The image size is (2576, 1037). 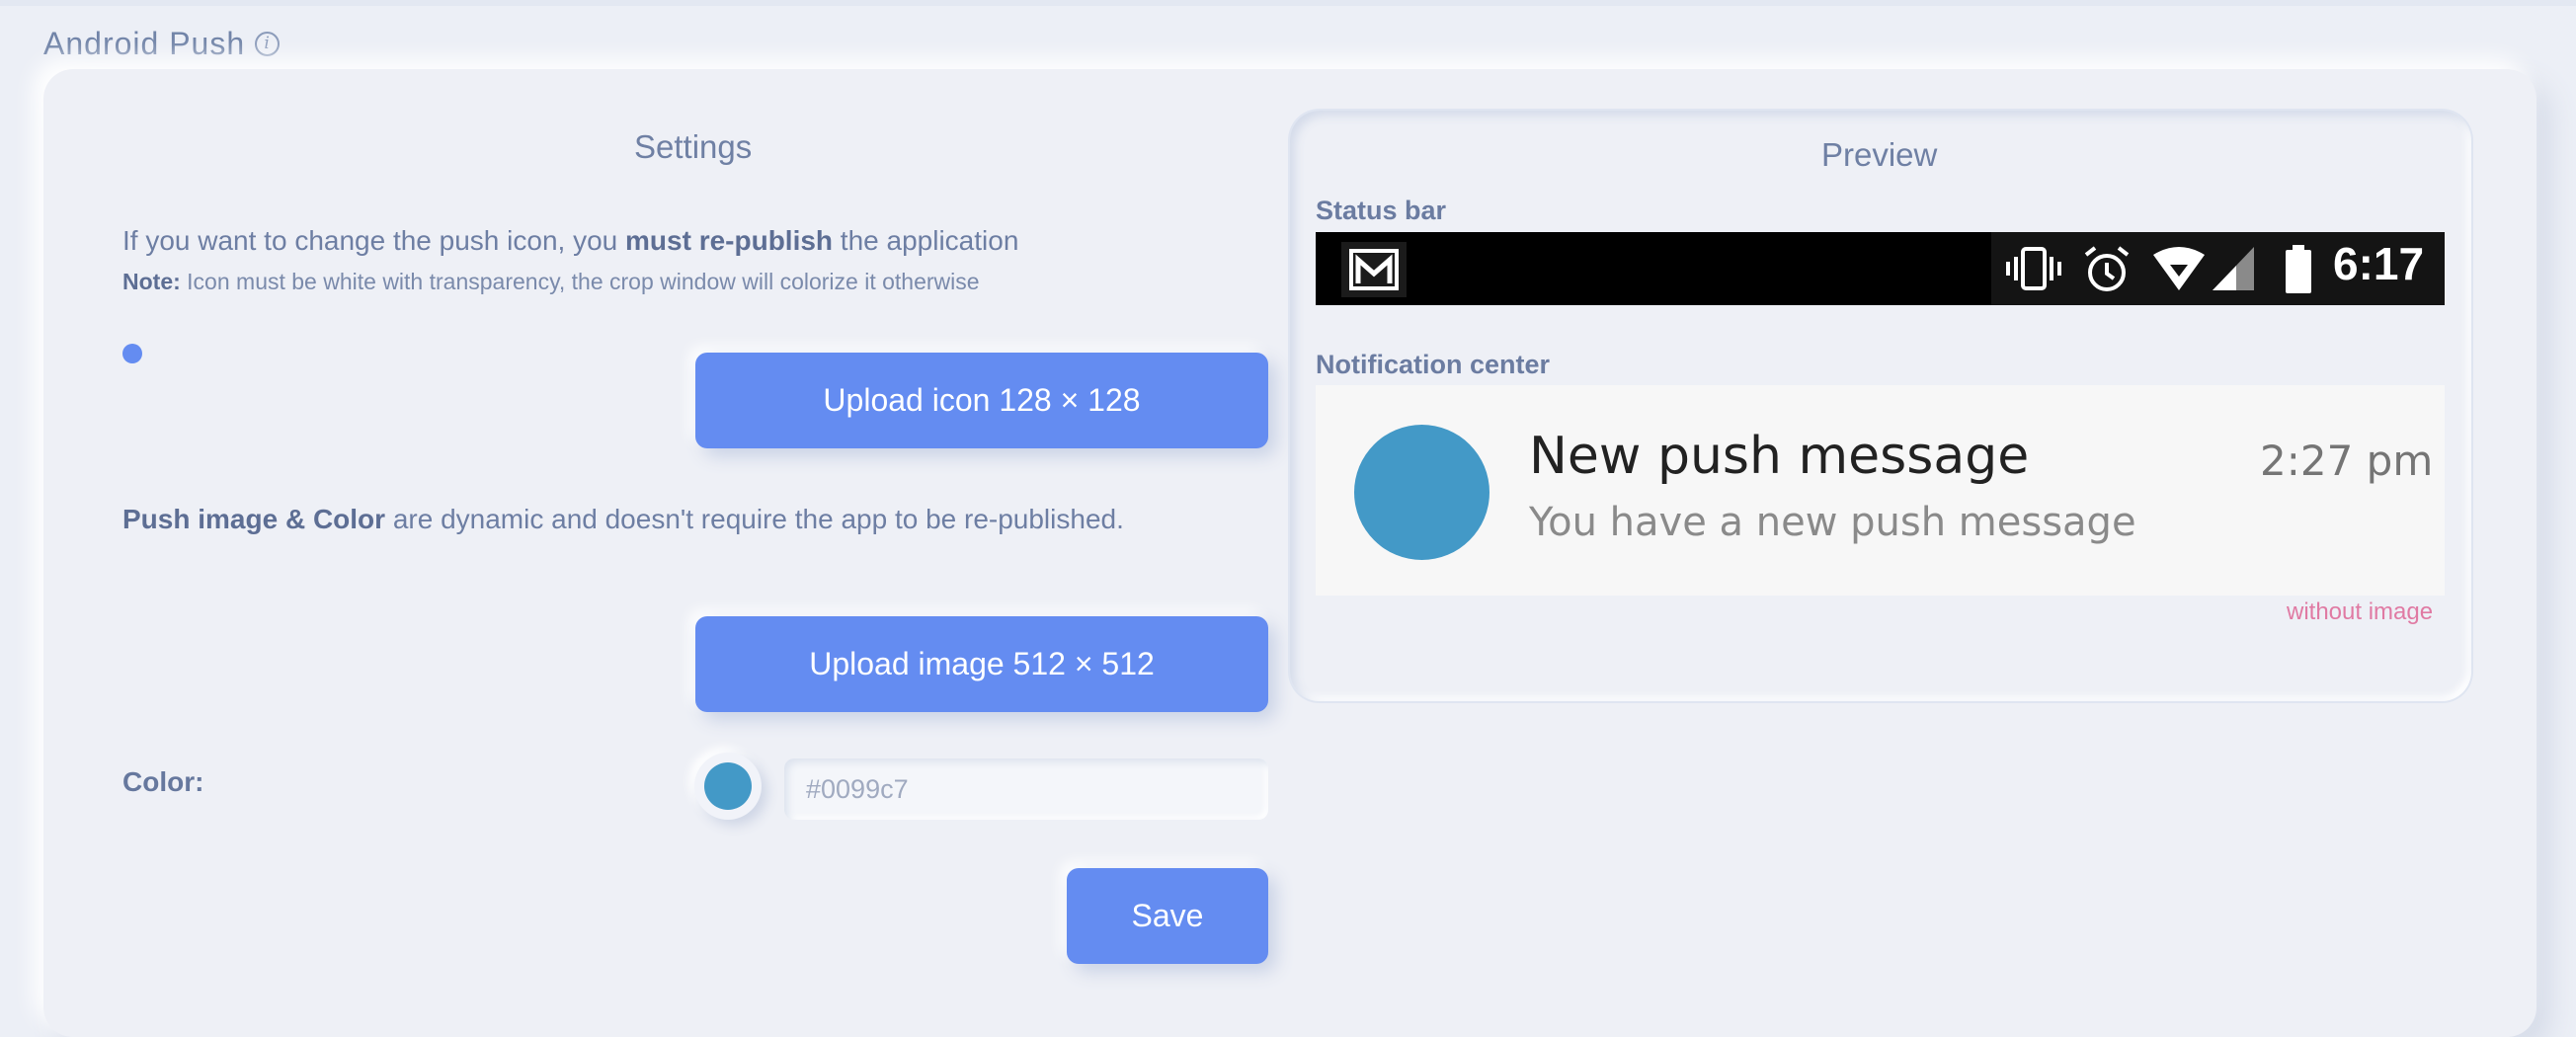 I want to click on republish-notice-bold: must re-publish, so click(x=729, y=240).